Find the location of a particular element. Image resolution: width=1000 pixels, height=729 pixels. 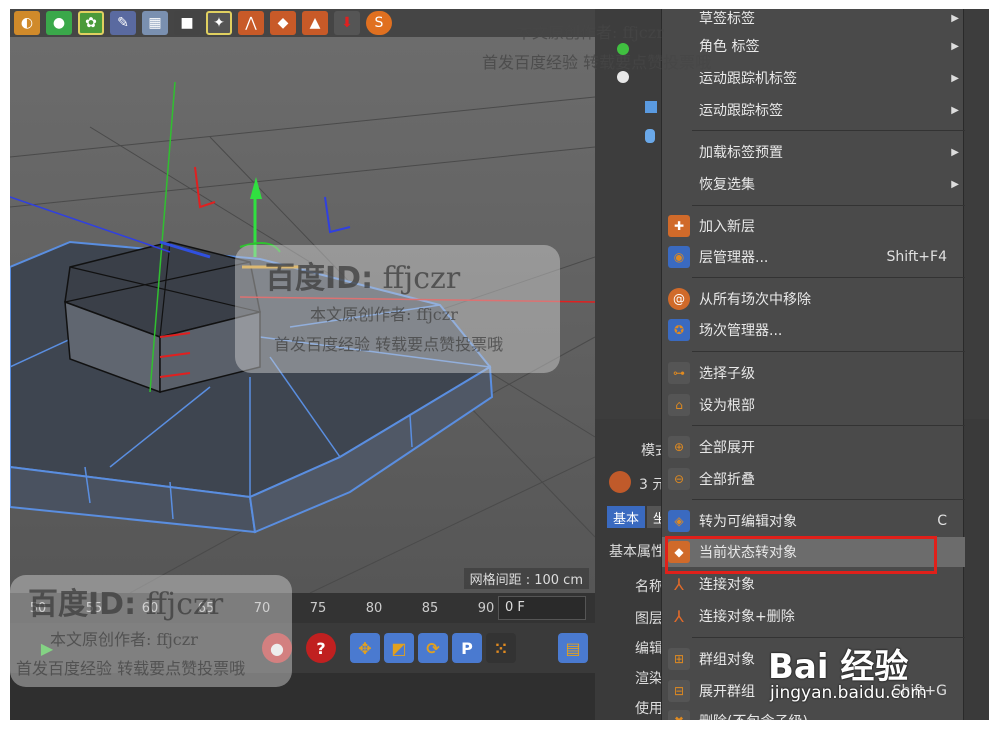

connect-objects-icon: ⅄ is located at coordinates (679, 584).